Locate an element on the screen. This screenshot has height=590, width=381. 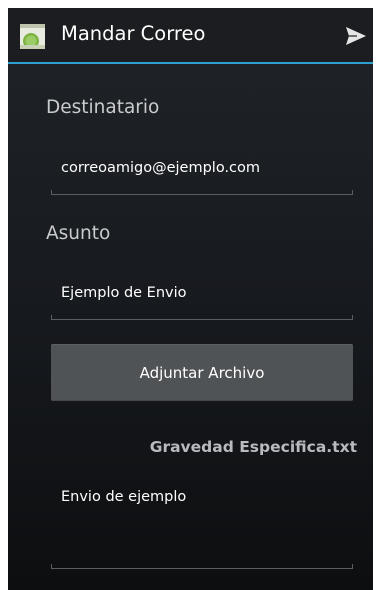
android-app-icon is located at coordinates (32, 36).